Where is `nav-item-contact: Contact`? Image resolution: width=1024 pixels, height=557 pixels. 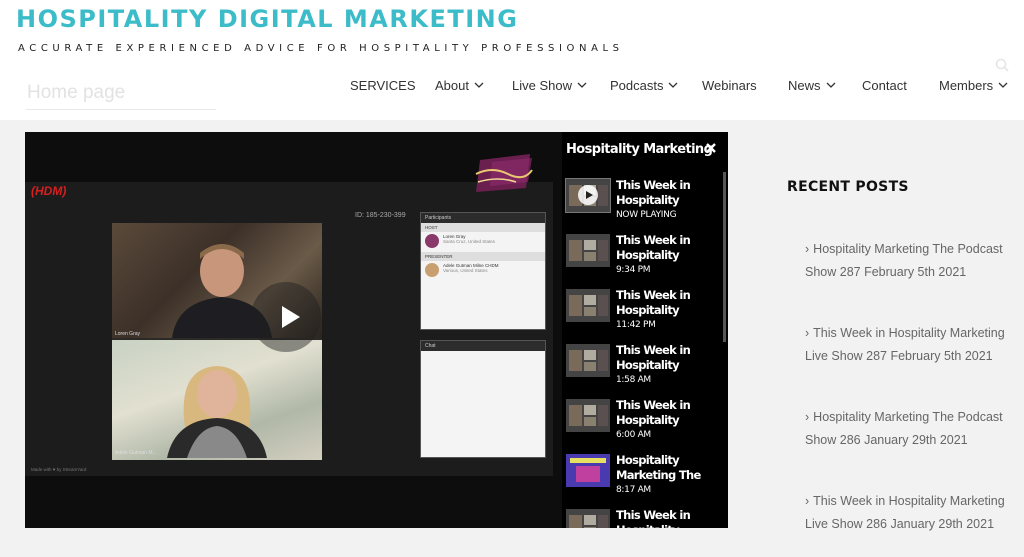 nav-item-contact: Contact is located at coordinates (884, 85).